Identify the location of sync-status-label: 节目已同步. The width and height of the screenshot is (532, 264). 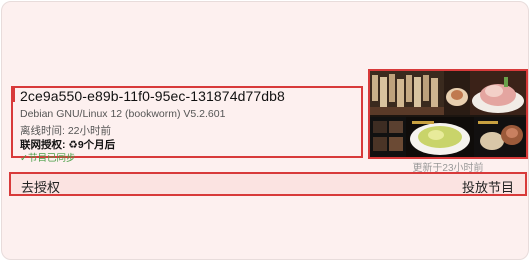
(51, 158).